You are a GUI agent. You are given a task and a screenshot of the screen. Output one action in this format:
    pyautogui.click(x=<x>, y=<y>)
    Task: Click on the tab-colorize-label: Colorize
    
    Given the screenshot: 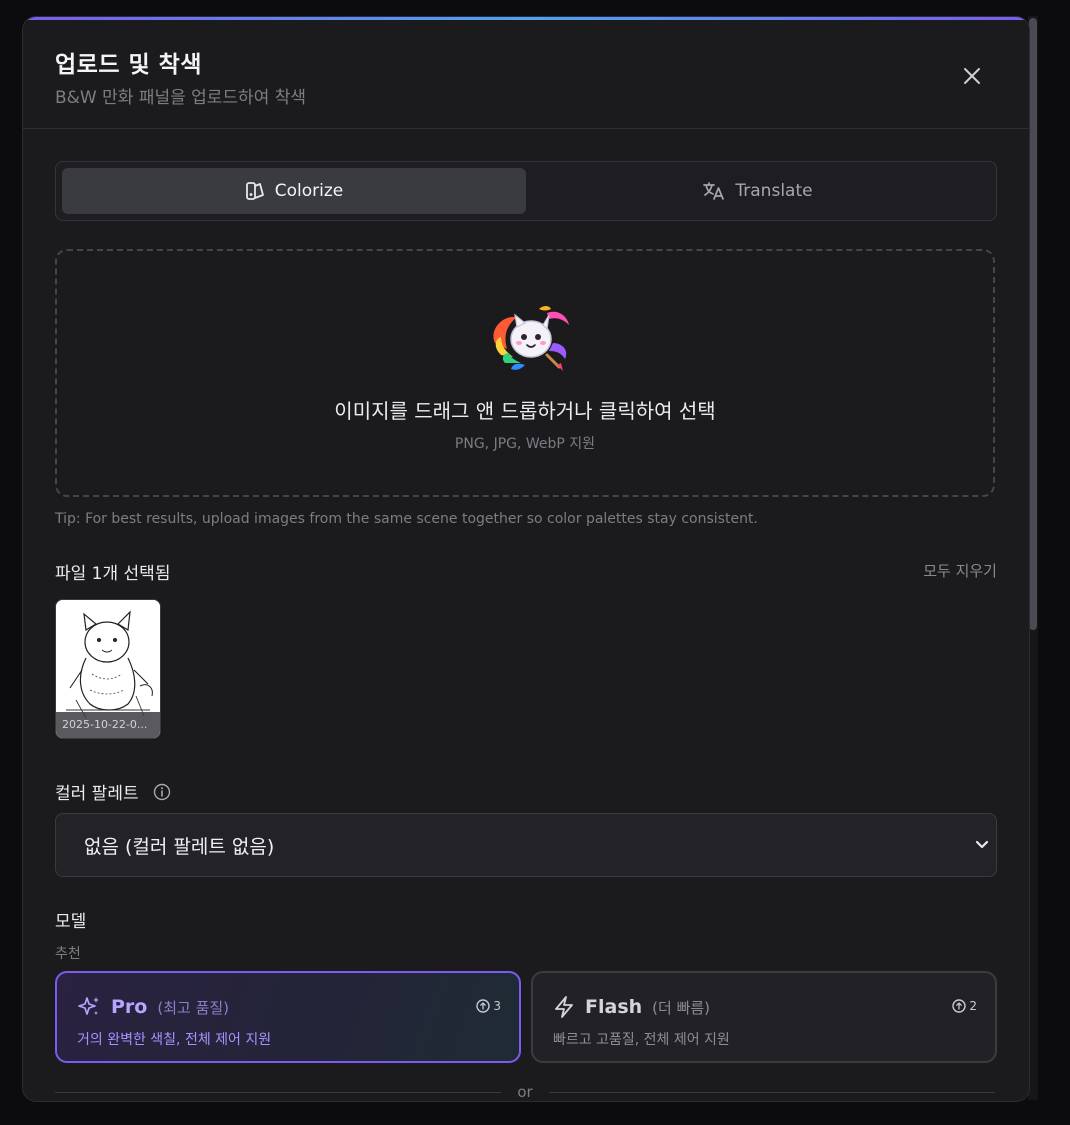 What is the action you would take?
    pyautogui.click(x=309, y=191)
    